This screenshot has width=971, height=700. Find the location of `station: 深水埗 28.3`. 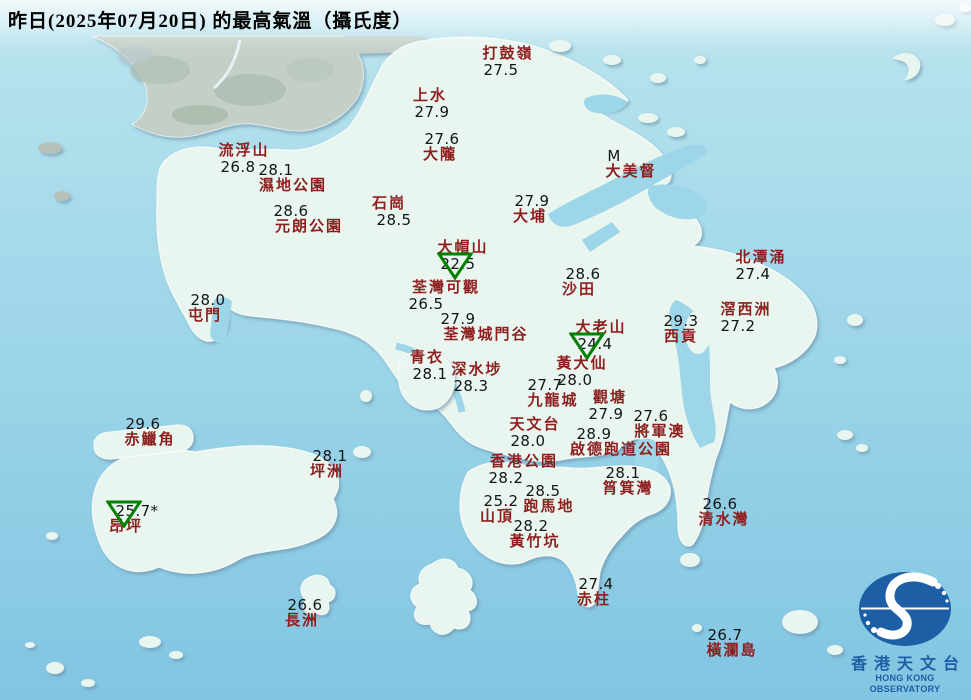

station: 深水埗 28.3 is located at coordinates (476, 378).